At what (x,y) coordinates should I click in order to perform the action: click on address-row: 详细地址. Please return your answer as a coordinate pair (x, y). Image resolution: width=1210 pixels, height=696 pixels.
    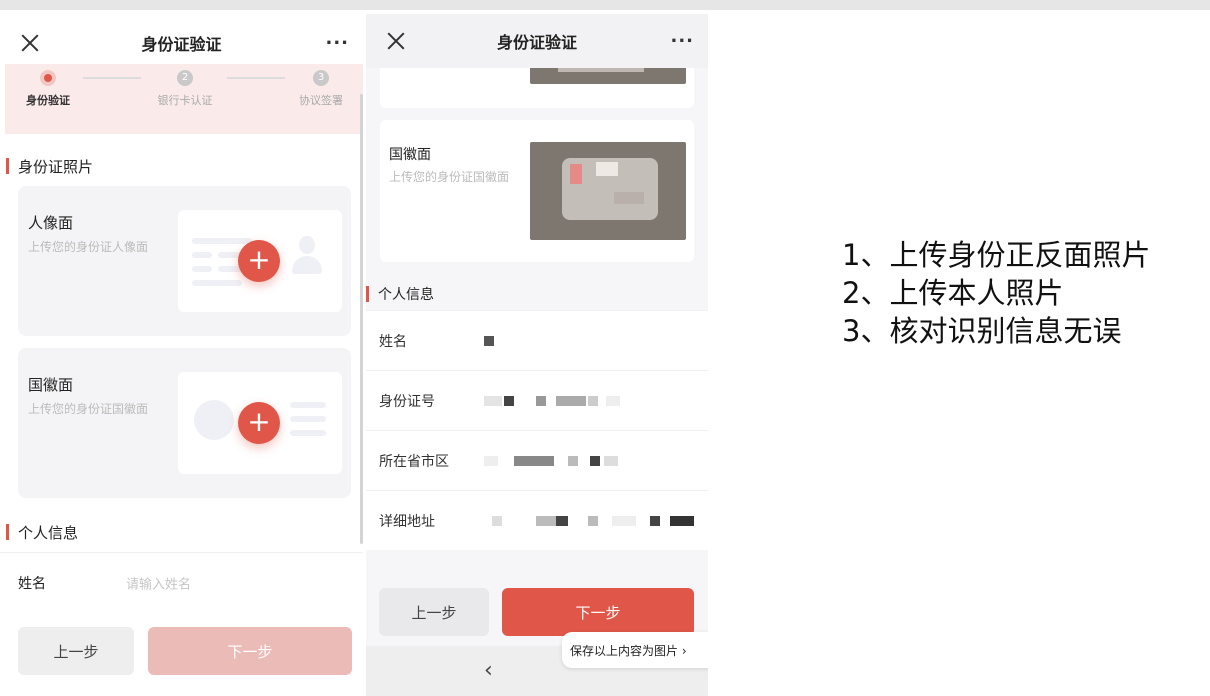
    Looking at the image, I should click on (537, 520).